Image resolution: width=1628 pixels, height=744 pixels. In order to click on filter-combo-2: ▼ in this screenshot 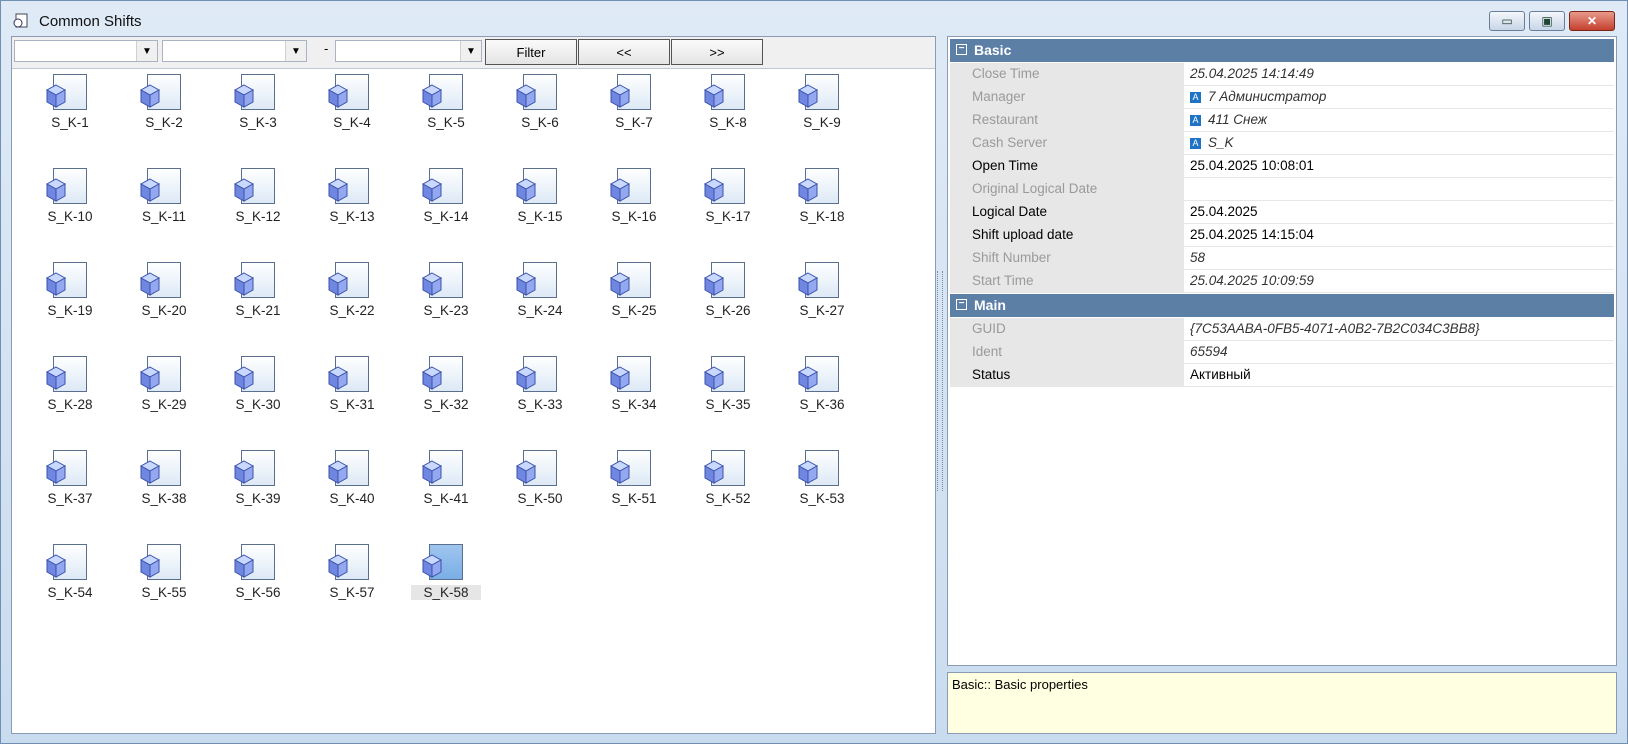, I will do `click(234, 51)`.